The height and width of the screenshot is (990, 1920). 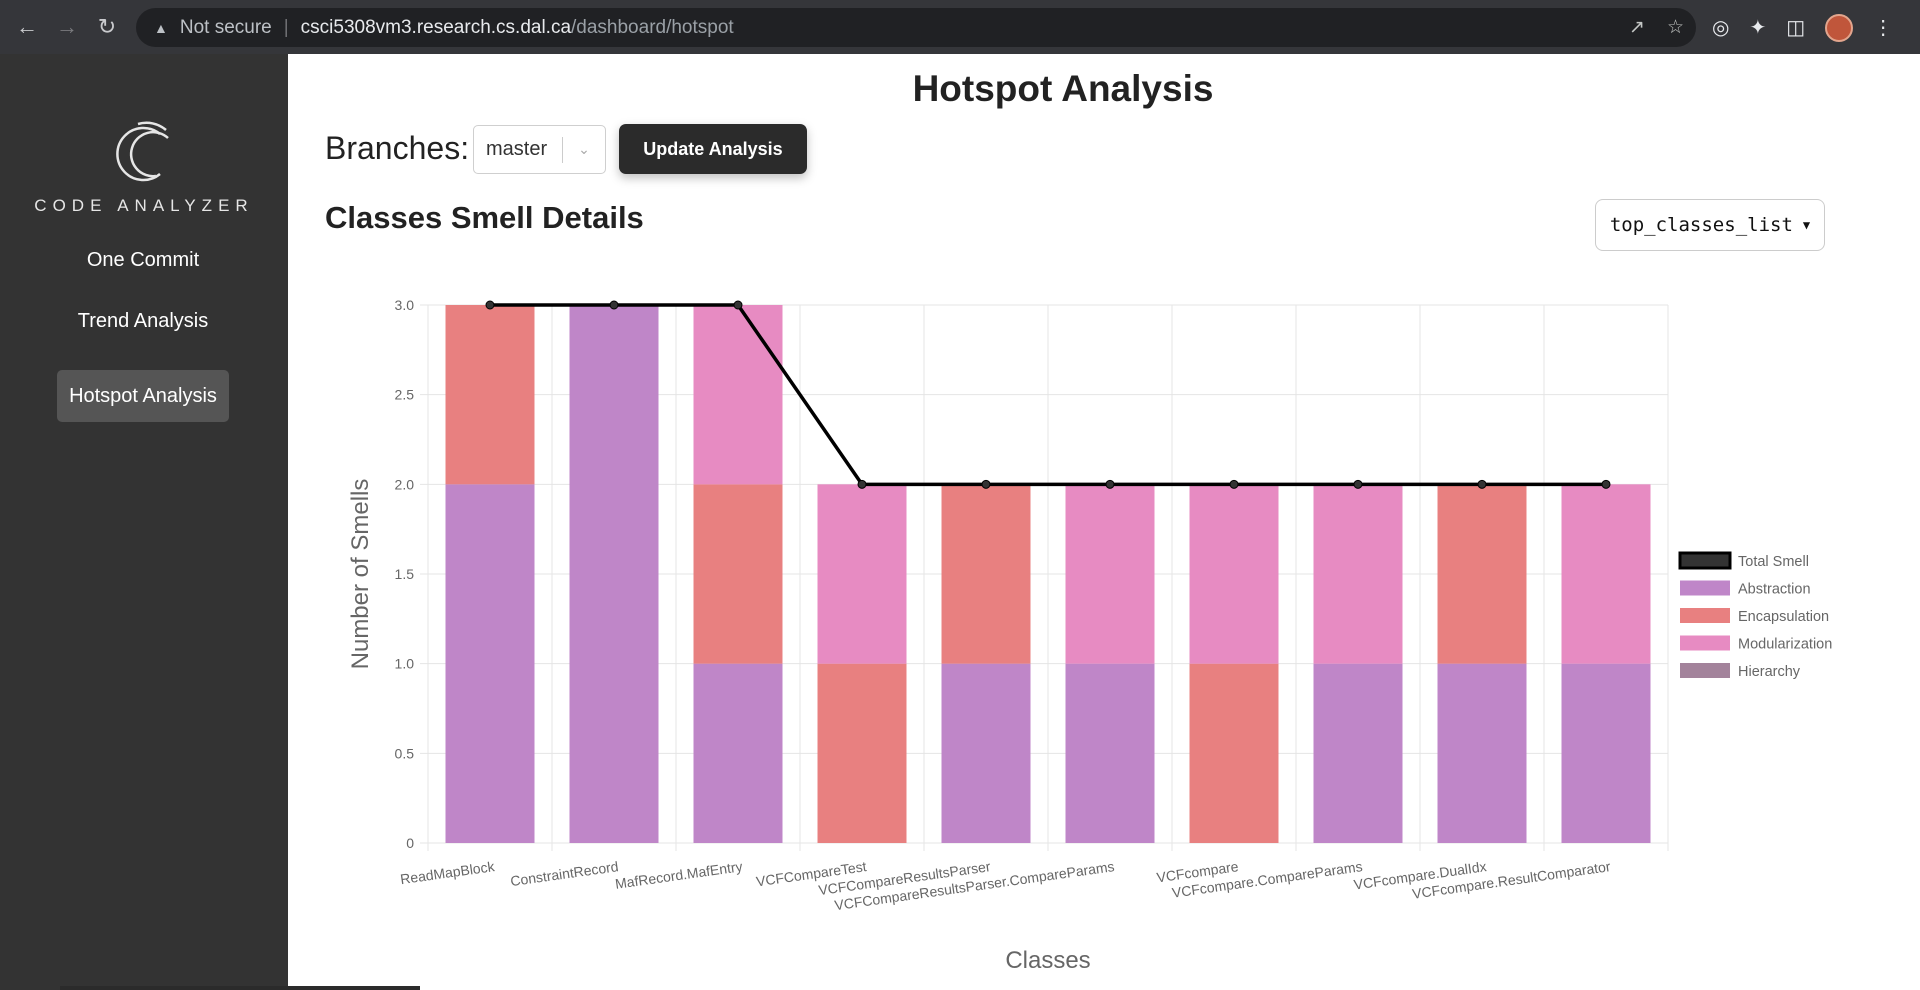 What do you see at coordinates (1769, 672) in the screenshot?
I see `legend-label: Hierarchy` at bounding box center [1769, 672].